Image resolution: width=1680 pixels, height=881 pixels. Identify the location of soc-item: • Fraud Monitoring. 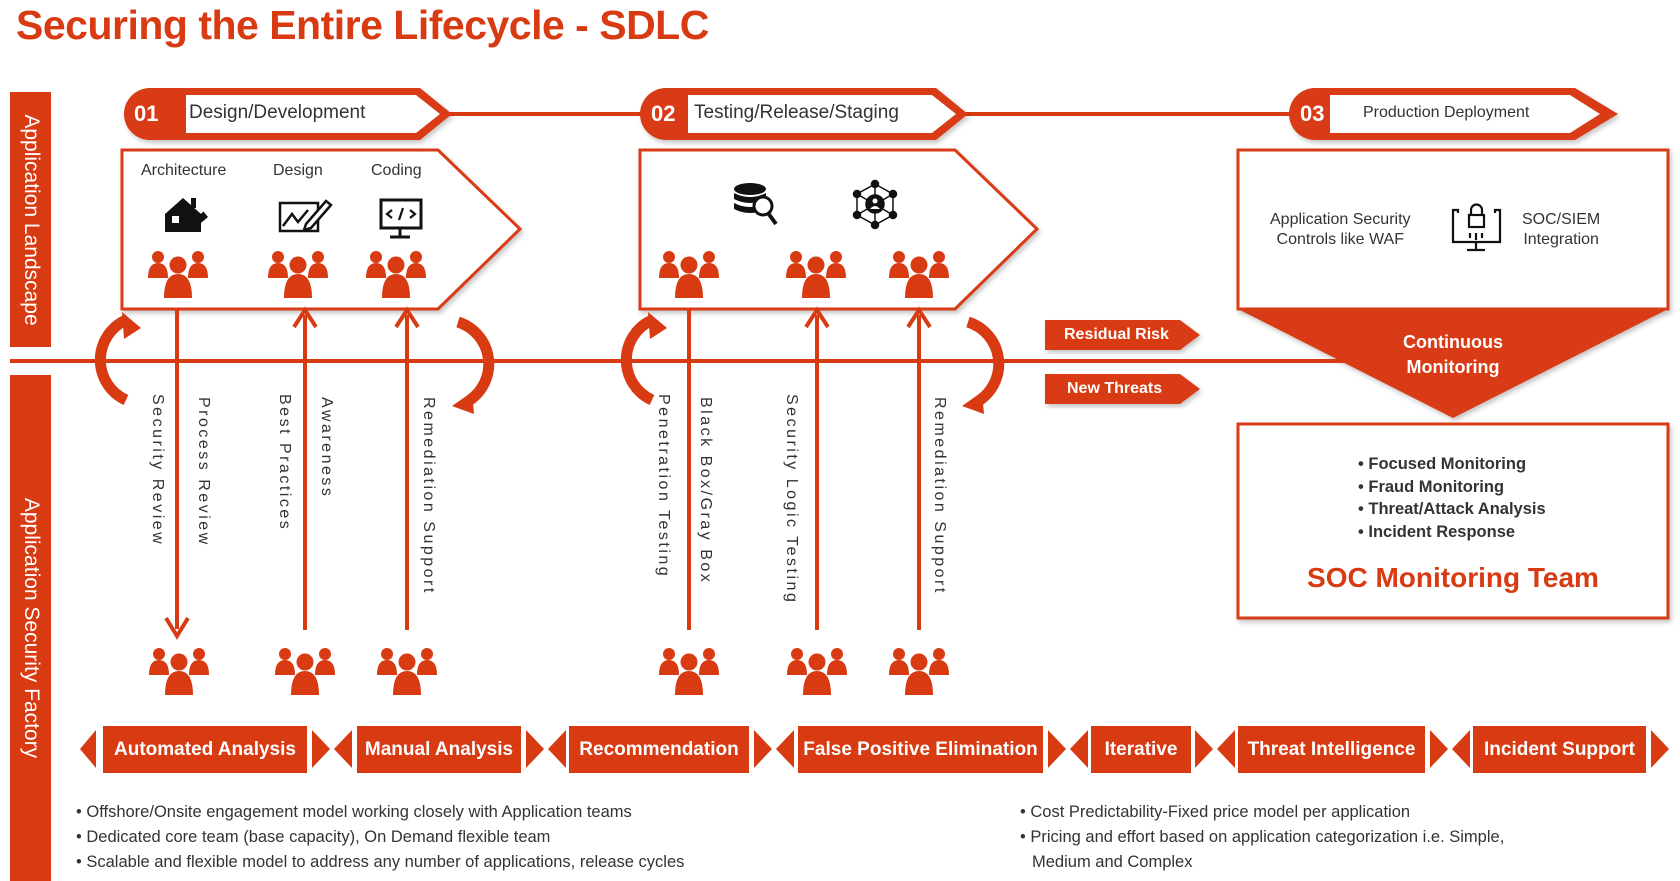
(1431, 486).